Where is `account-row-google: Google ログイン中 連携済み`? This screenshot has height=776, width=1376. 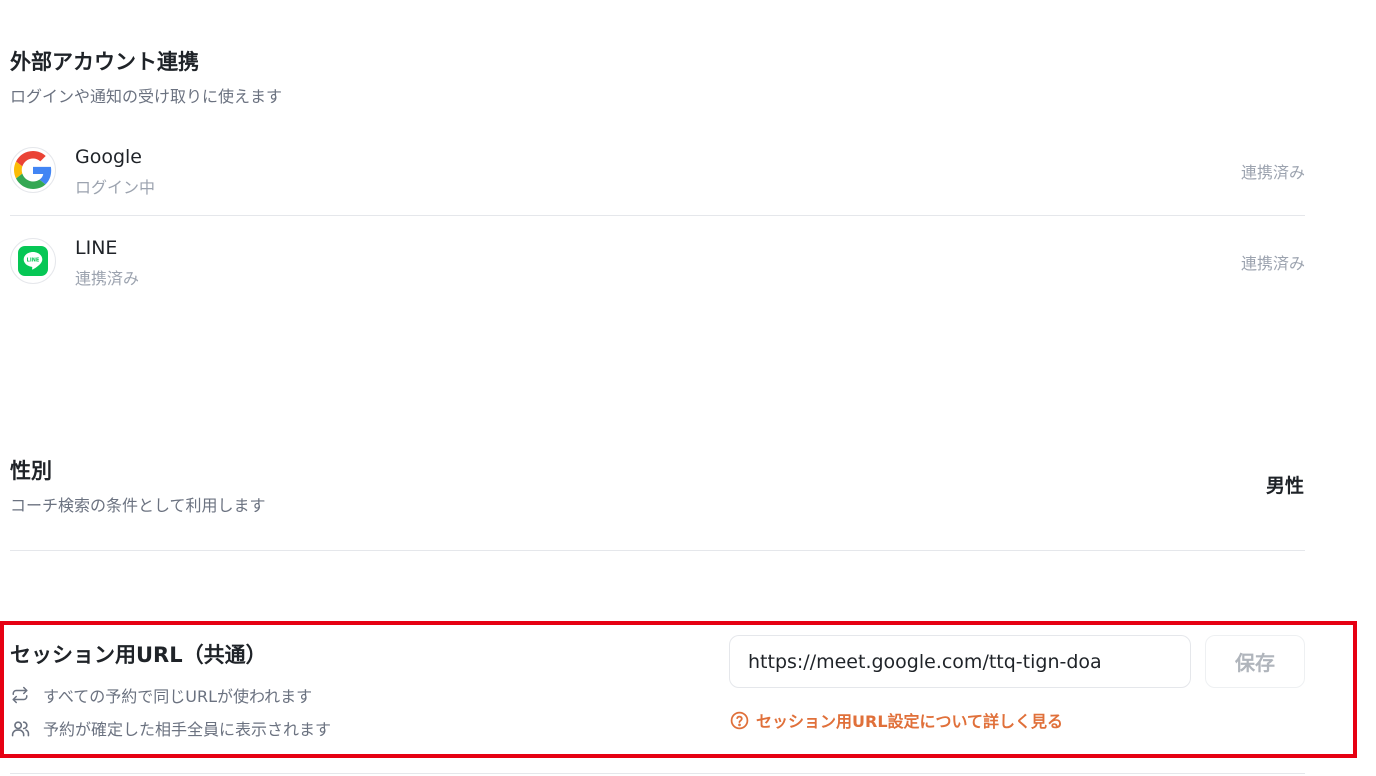 account-row-google: Google ログイン中 連携済み is located at coordinates (657, 191).